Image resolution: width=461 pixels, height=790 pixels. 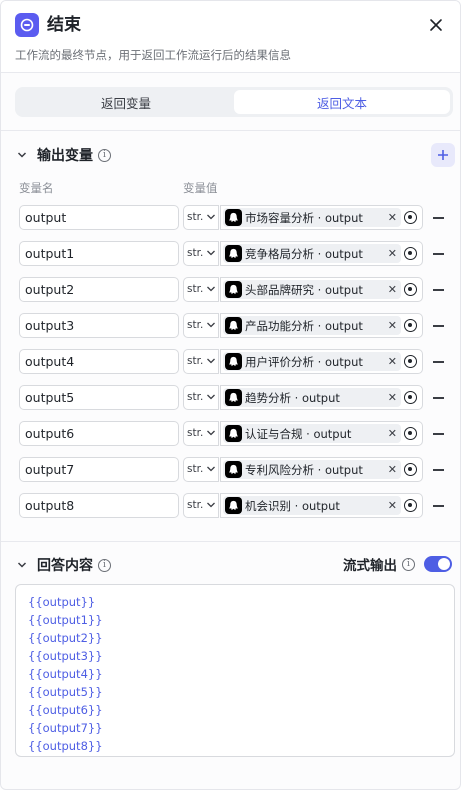 I want to click on variable-row: output4 str. 用户评价分析 · output ✕, so click(x=234, y=361).